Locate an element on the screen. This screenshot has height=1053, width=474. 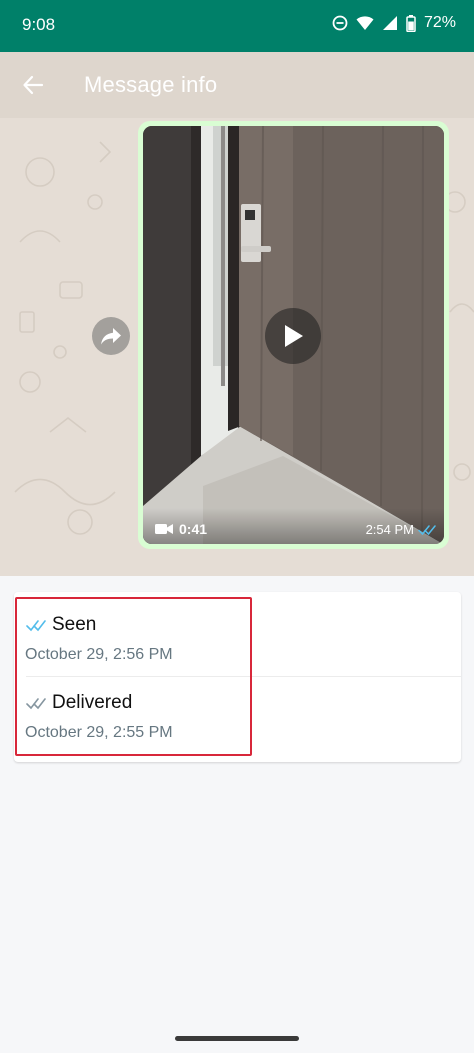
forward-icon is located at coordinates (111, 336).